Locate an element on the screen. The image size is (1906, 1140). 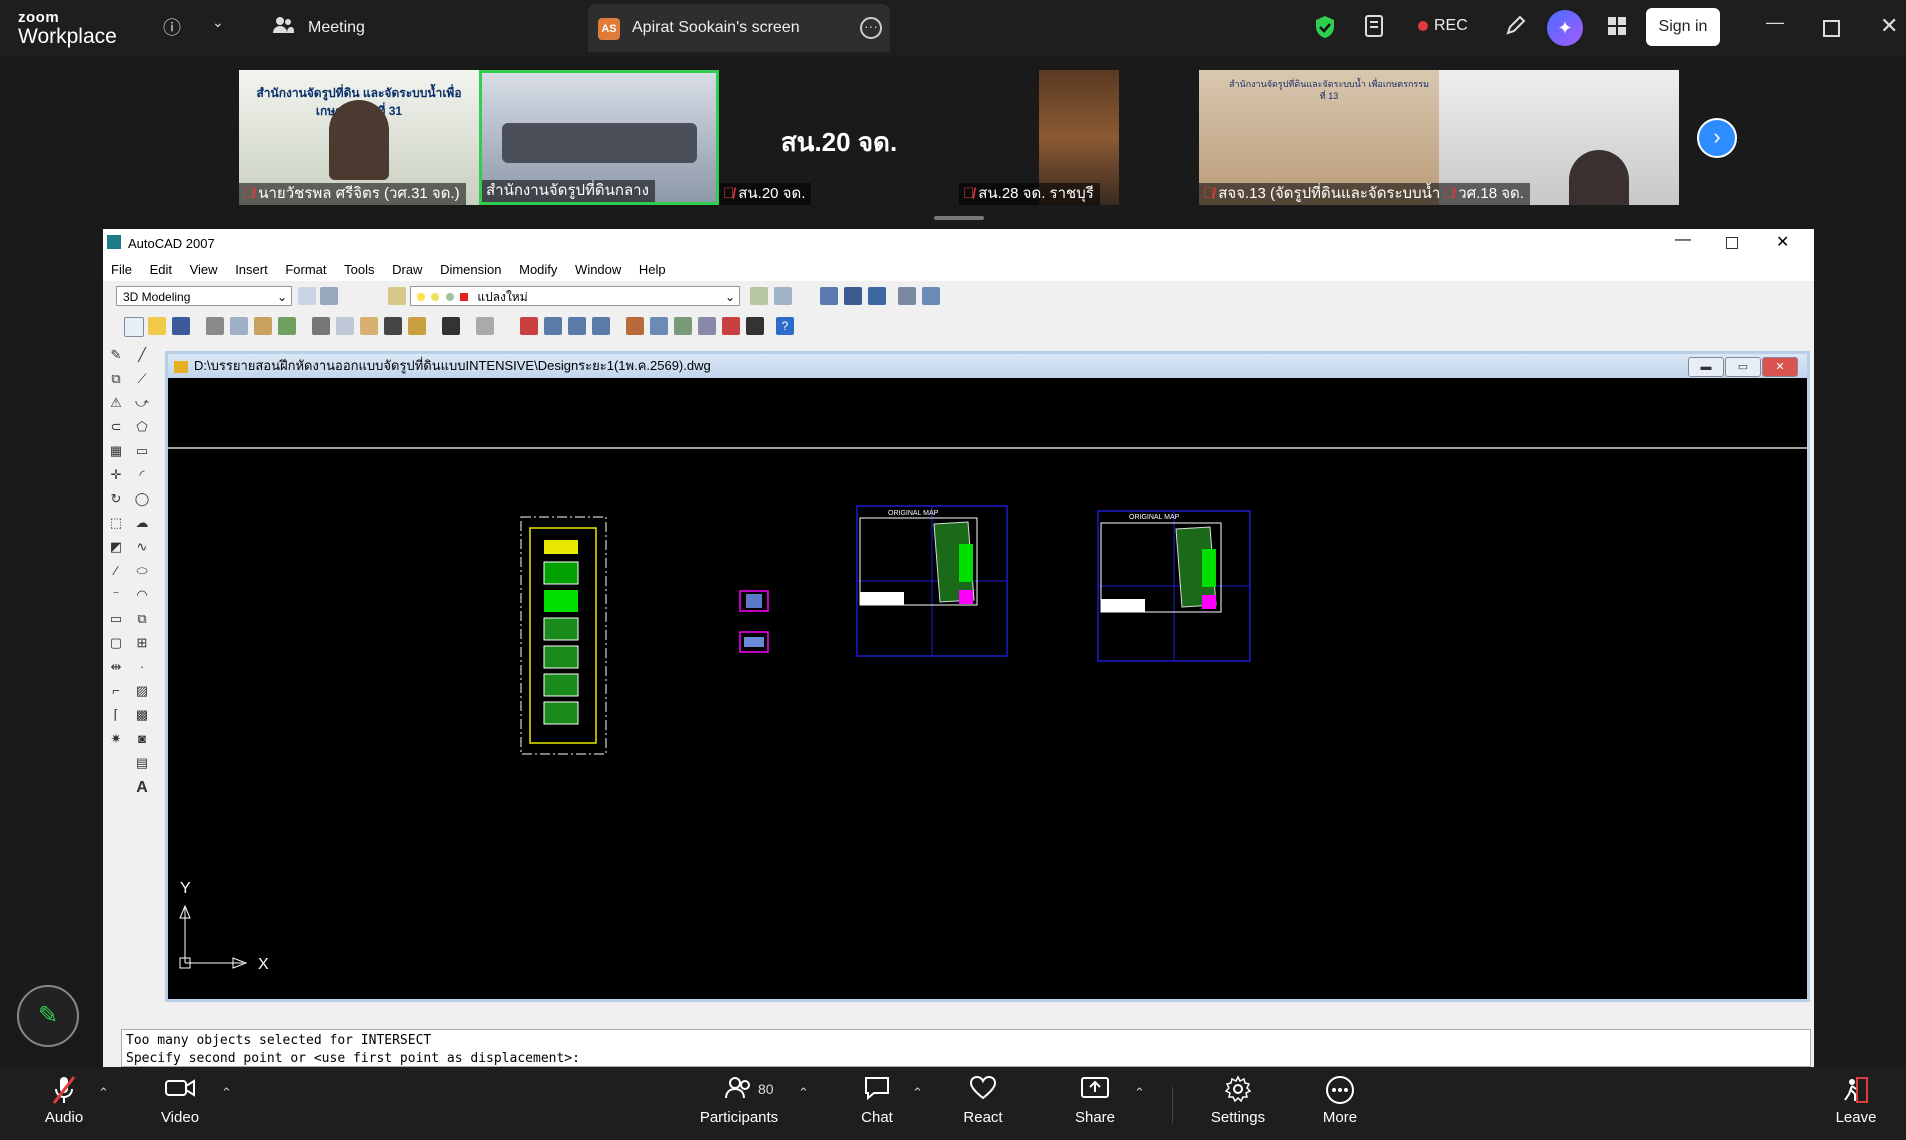
shield-icon is located at coordinates (1325, 29).